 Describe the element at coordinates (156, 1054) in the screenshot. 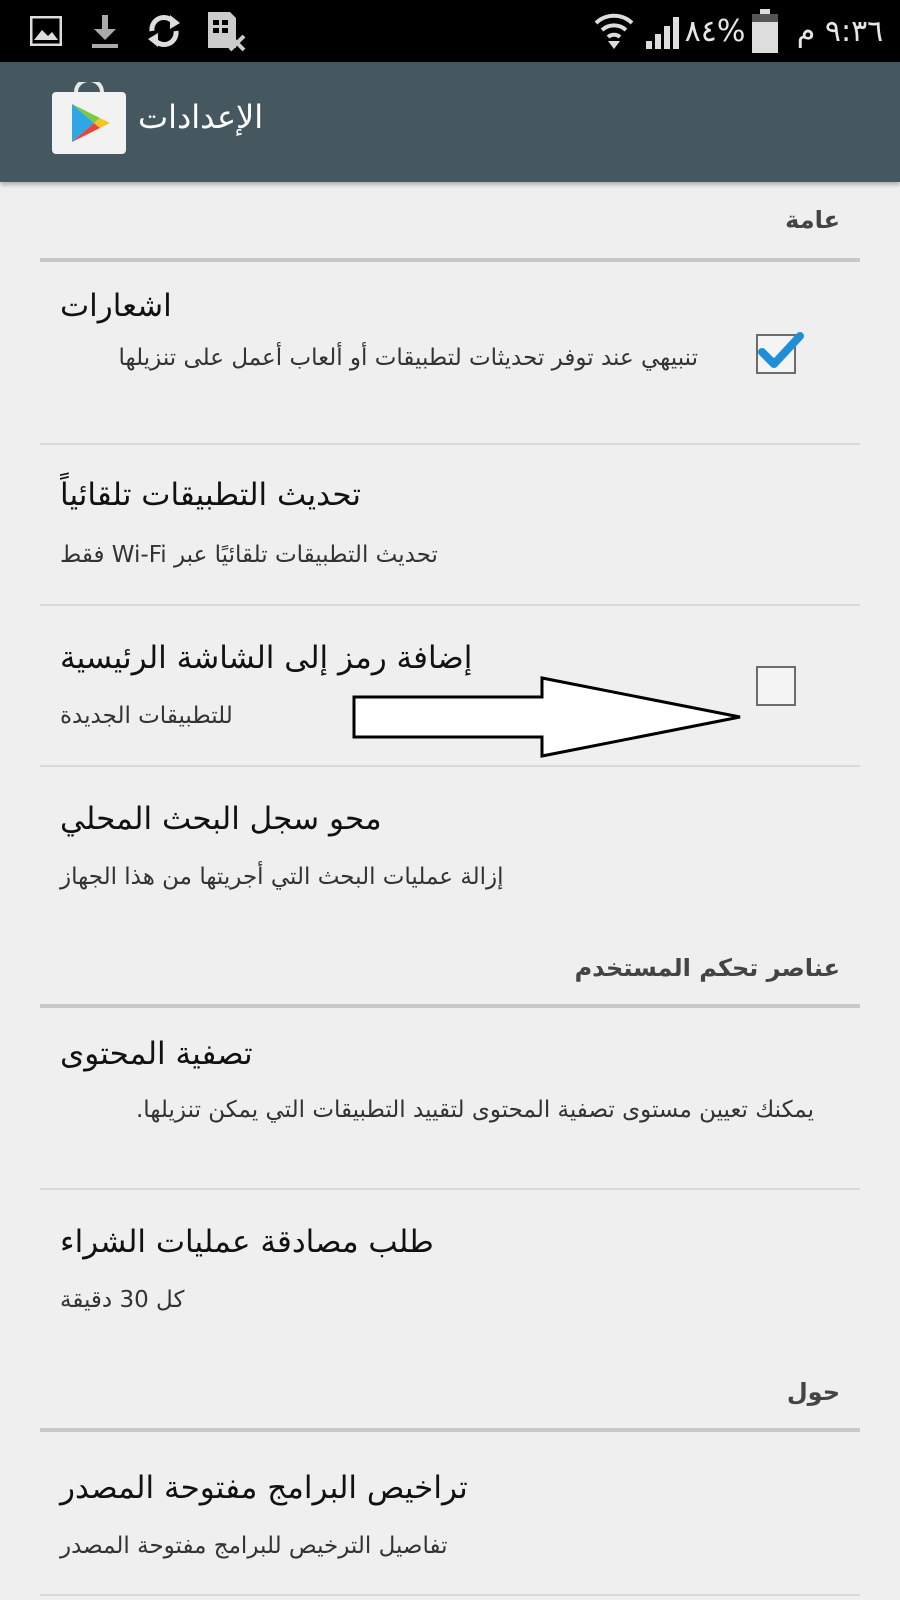

I see `setting-title: تصفية المحتوى` at that location.